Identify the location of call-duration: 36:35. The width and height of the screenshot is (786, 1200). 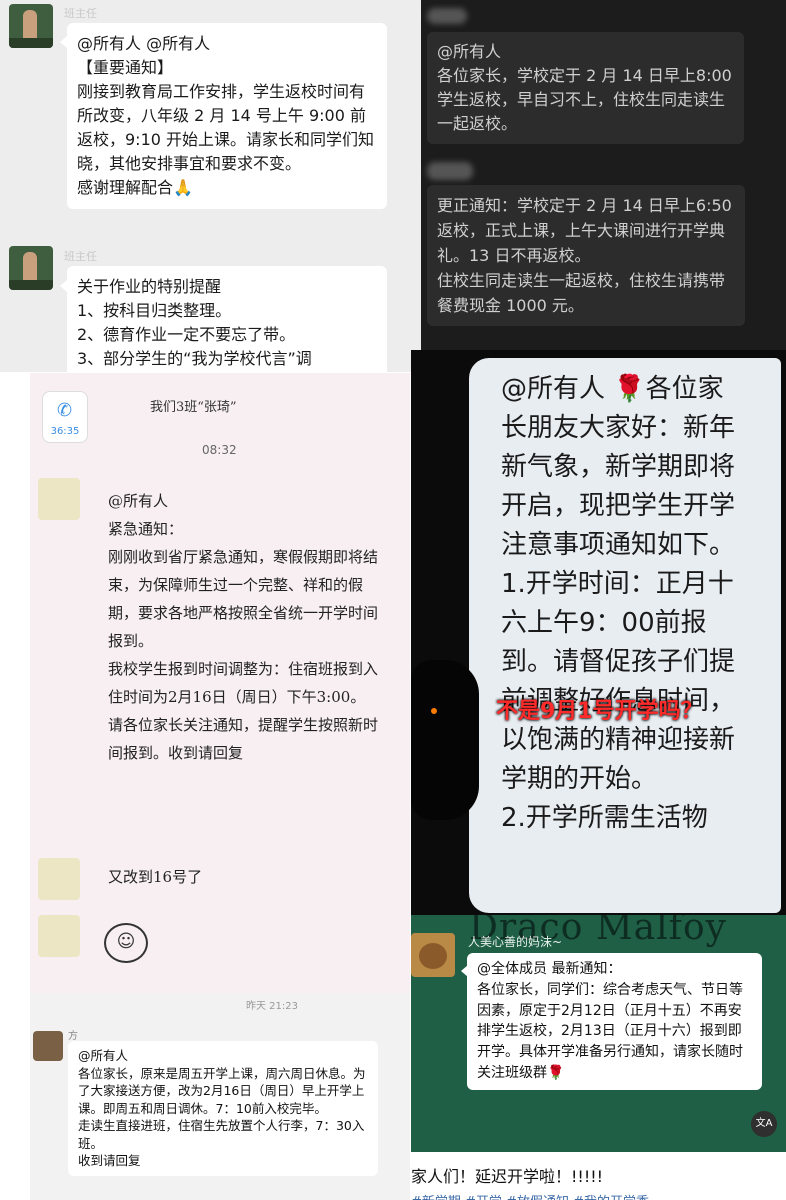
(65, 431).